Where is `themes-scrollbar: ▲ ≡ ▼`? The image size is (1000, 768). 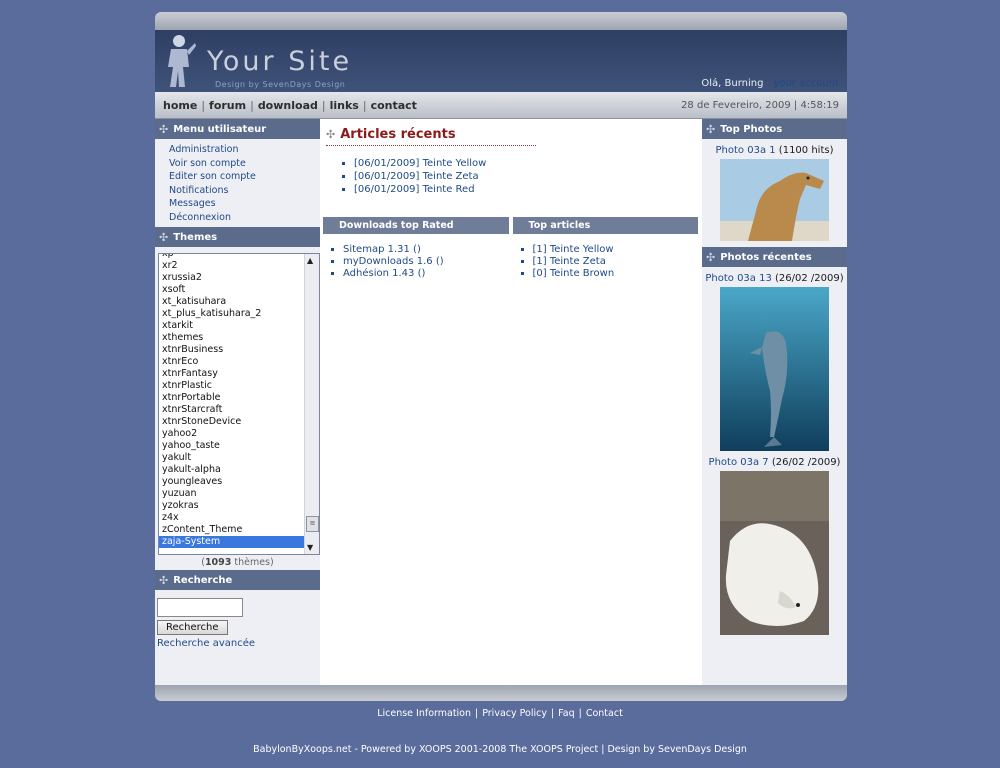 themes-scrollbar: ▲ ≡ ▼ is located at coordinates (311, 404).